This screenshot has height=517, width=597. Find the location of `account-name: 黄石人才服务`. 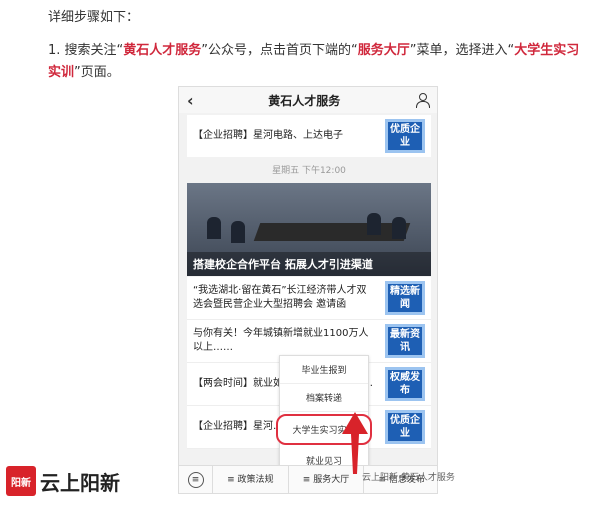

account-name: 黄石人才服务 is located at coordinates (162, 50).